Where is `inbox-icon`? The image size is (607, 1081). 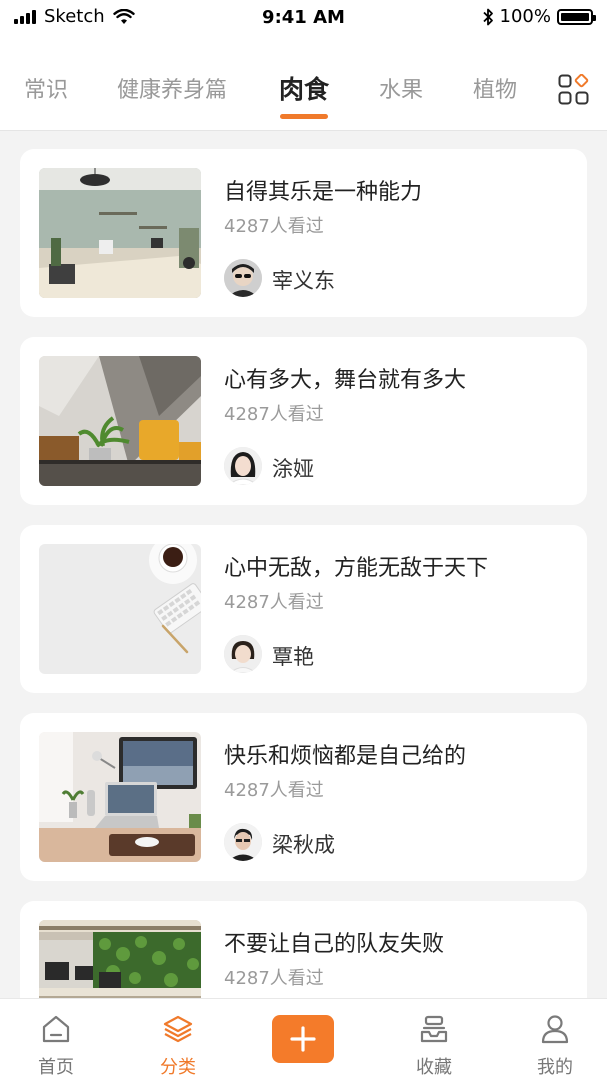
inbox-icon is located at coordinates (434, 1029).